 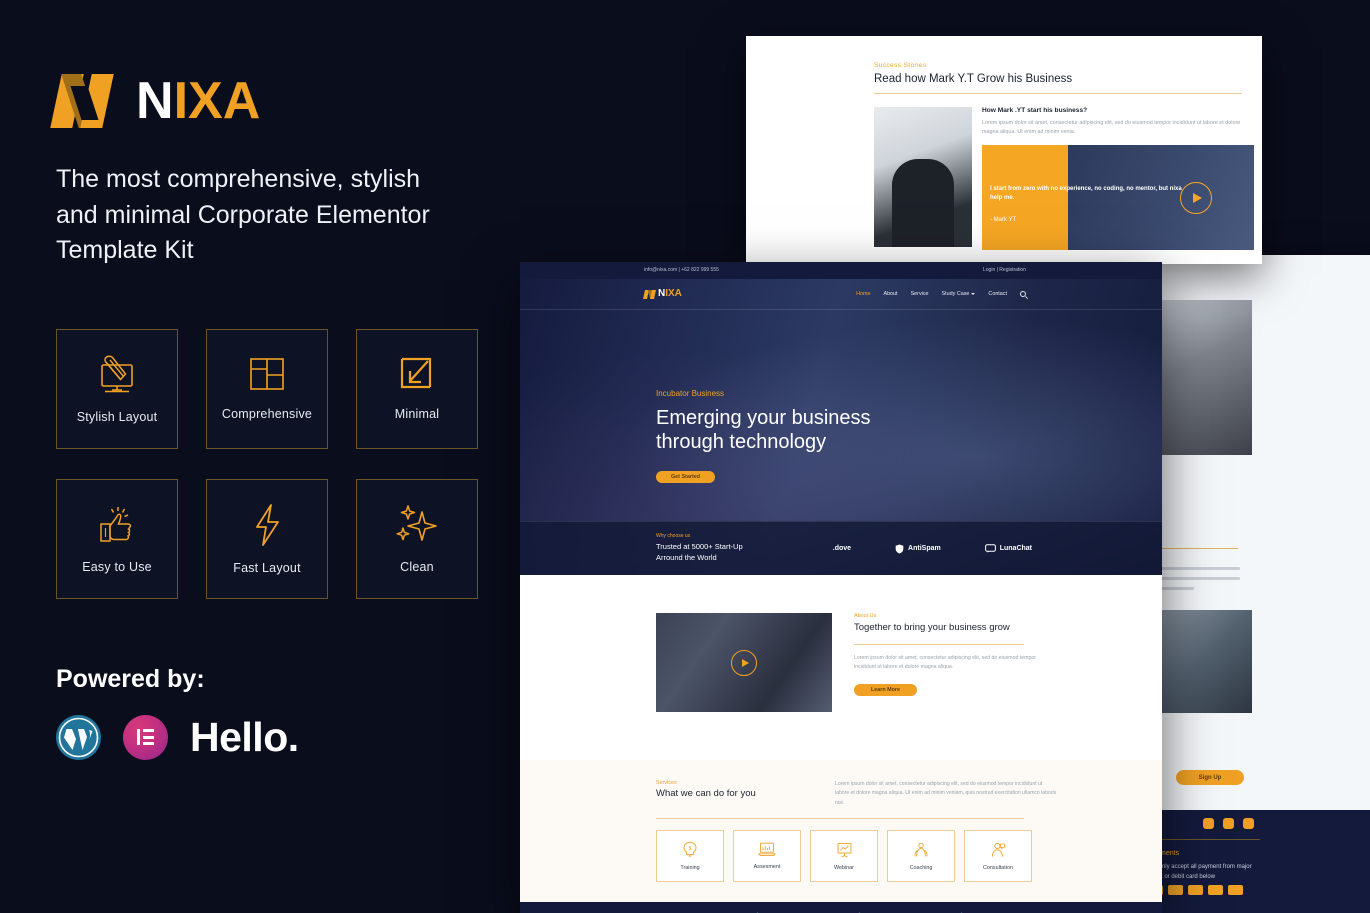 I want to click on service-card-training: $ Training, so click(x=690, y=856).